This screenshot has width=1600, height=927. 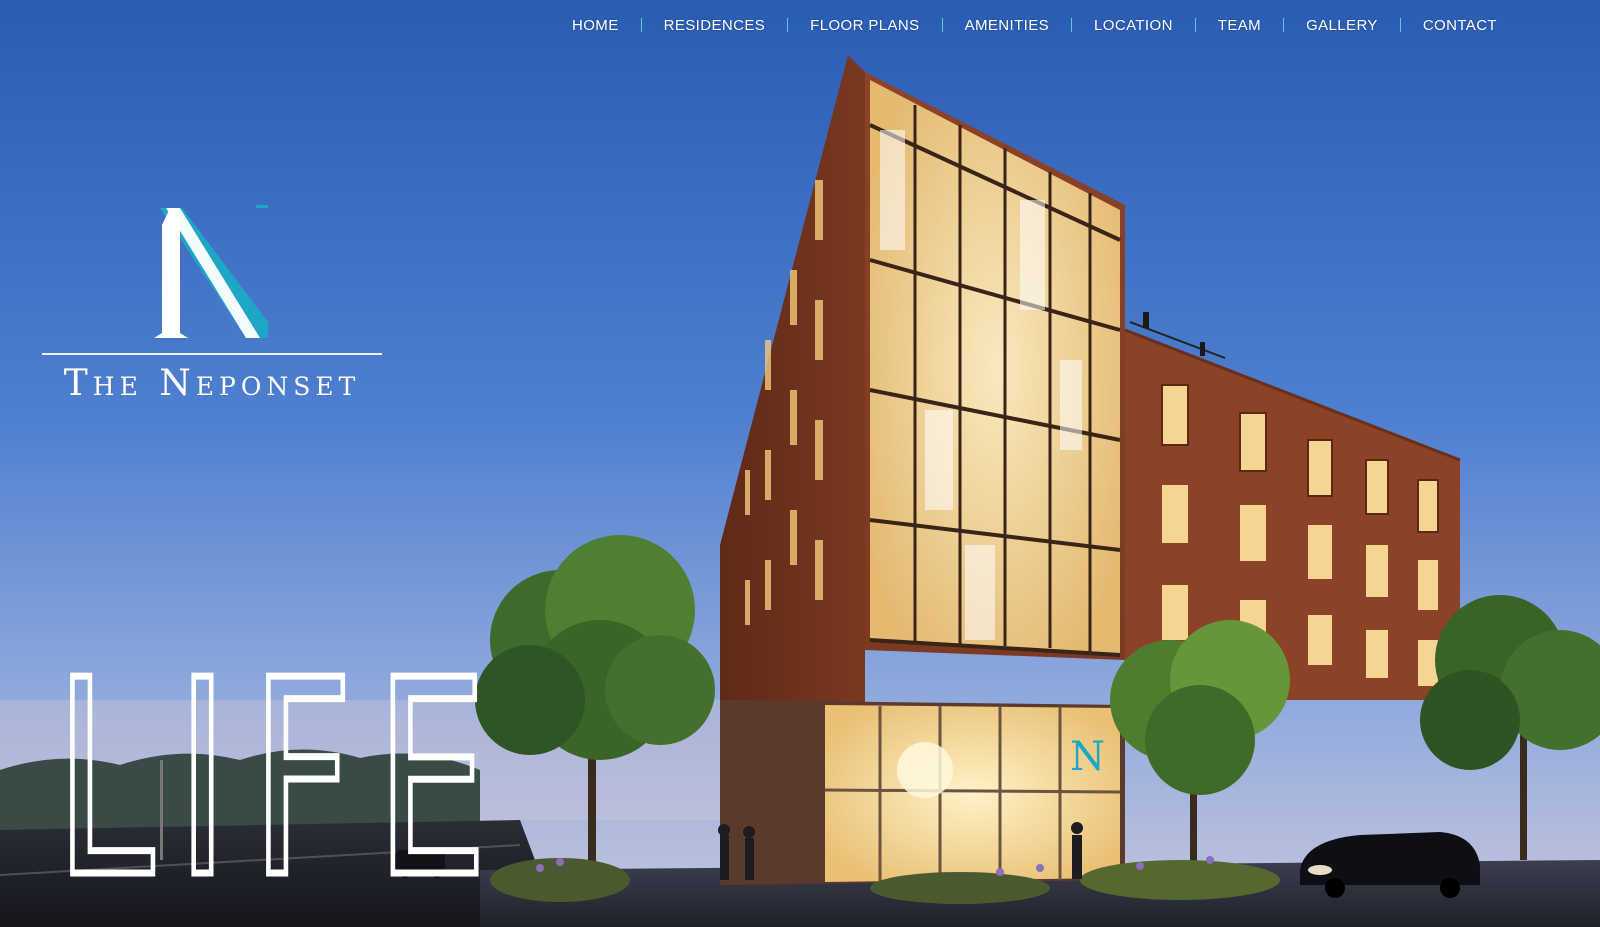 What do you see at coordinates (595, 25) in the screenshot?
I see `nav-home: HOME` at bounding box center [595, 25].